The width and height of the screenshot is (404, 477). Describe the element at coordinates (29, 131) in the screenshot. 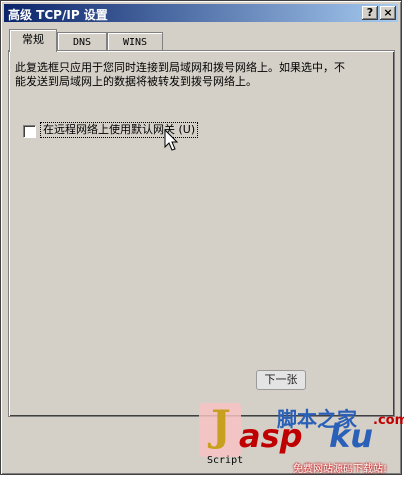

I see `default-gateway-checkbox` at that location.